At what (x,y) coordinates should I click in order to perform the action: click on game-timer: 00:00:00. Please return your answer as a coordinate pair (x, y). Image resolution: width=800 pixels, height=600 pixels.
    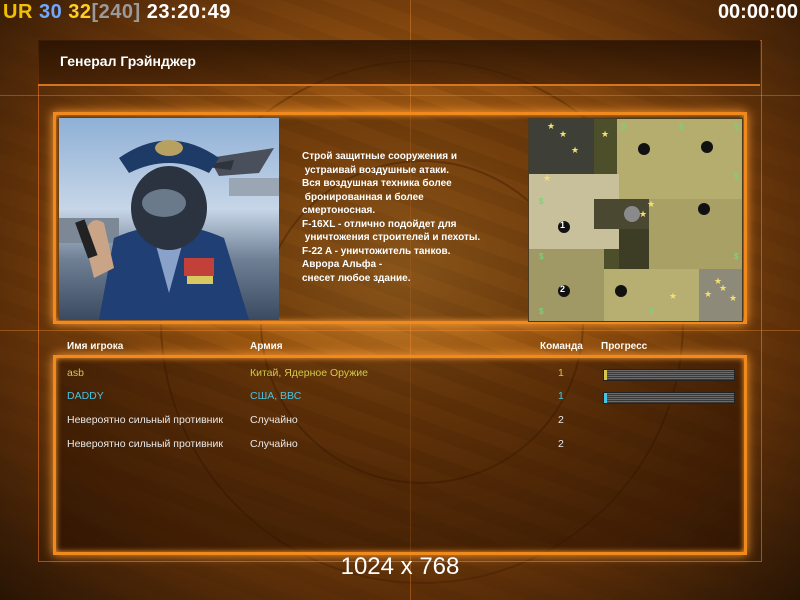
    Looking at the image, I should click on (757, 12).